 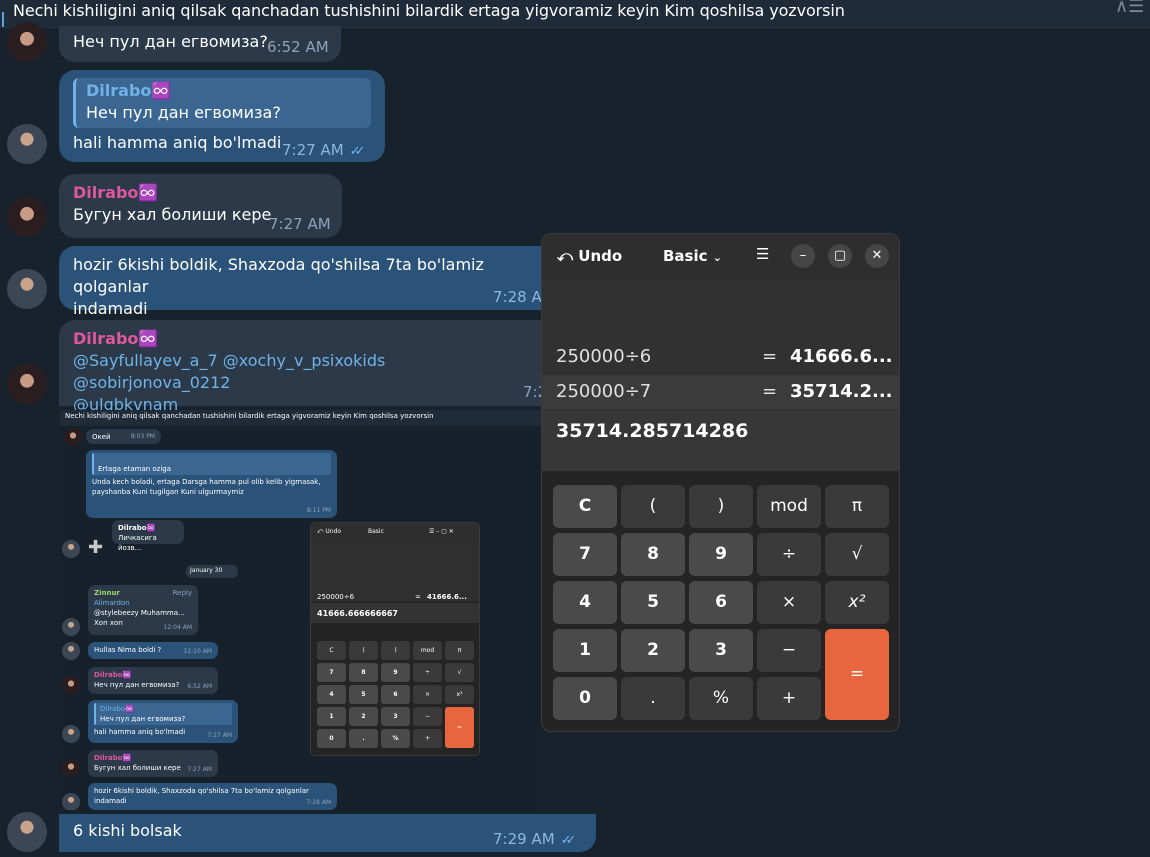 What do you see at coordinates (96, 547) in the screenshot?
I see `shot-plus-icon: ✚` at bounding box center [96, 547].